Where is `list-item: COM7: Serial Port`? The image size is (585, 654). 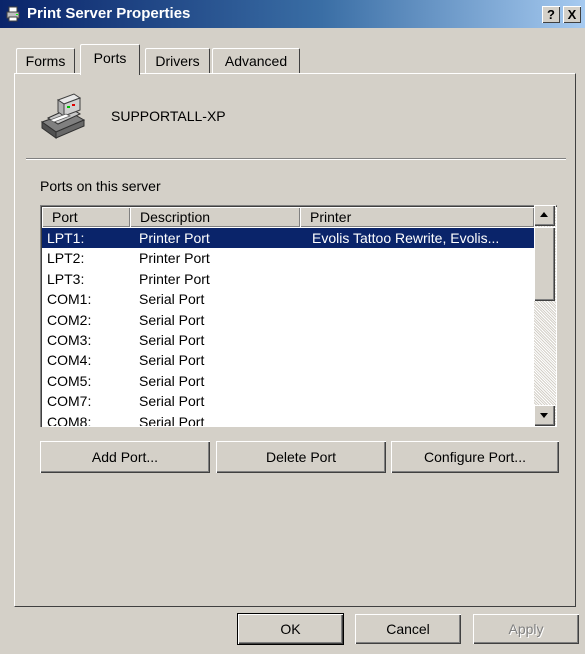
list-item: COM7: Serial Port is located at coordinates (288, 401).